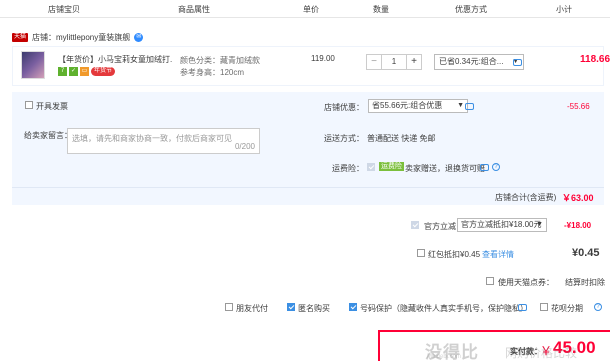 This screenshot has width=610, height=361. What do you see at coordinates (252, 308) in the screenshot?
I see `friend-pay-label: 朋友代付` at bounding box center [252, 308].